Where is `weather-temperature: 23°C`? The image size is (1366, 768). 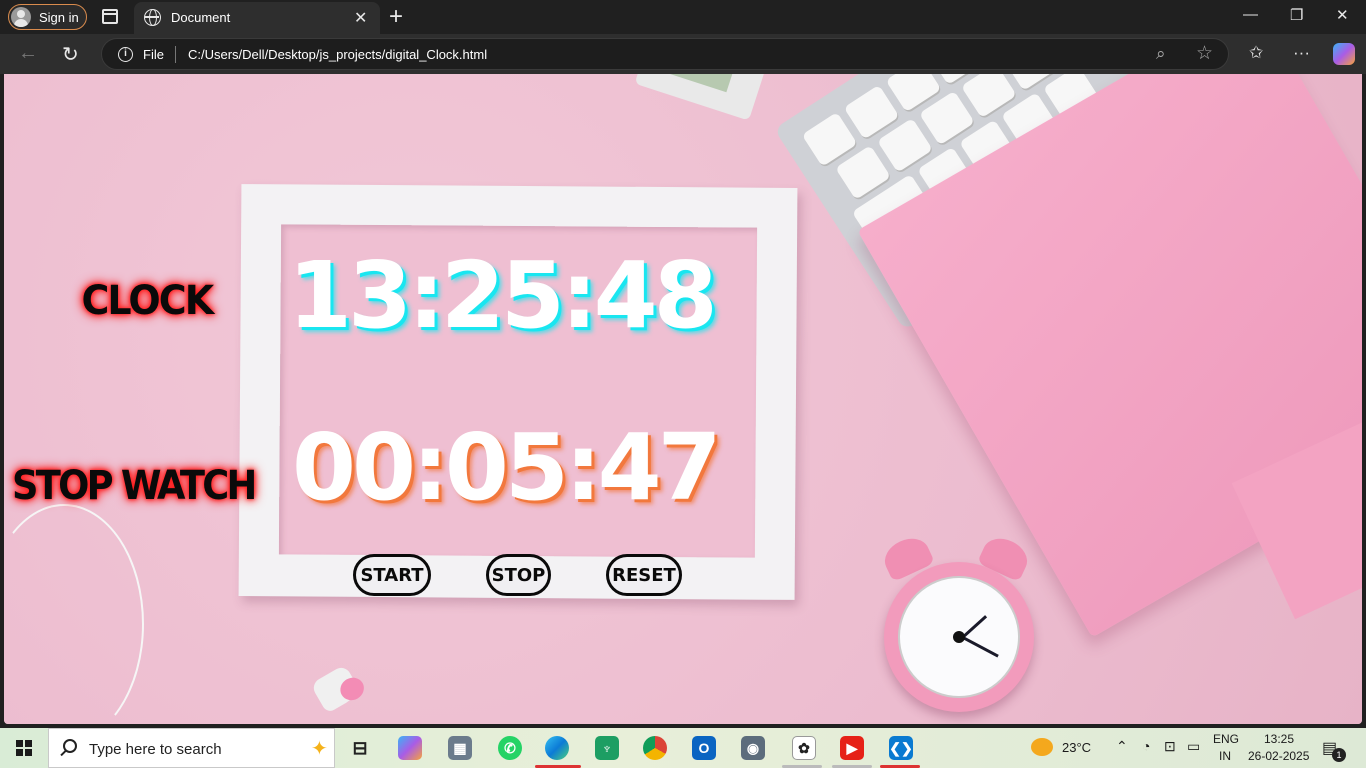
weather-temperature: 23°C is located at coordinates (1076, 747).